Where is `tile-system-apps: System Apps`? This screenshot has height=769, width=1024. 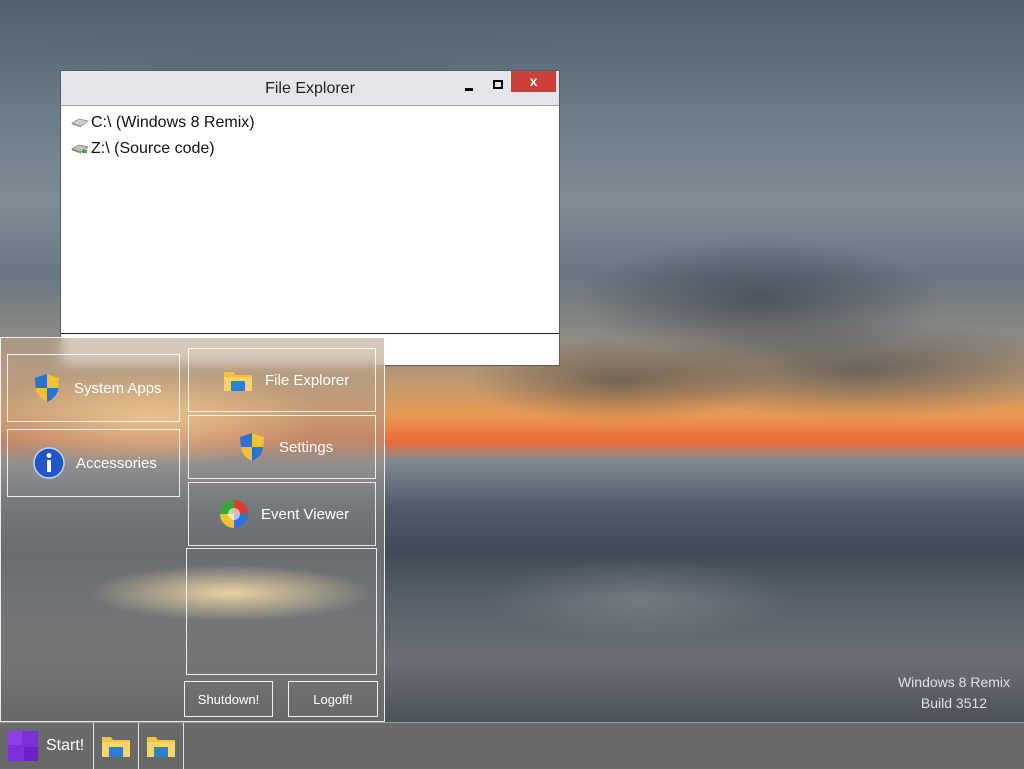
tile-system-apps: System Apps is located at coordinates (93, 388).